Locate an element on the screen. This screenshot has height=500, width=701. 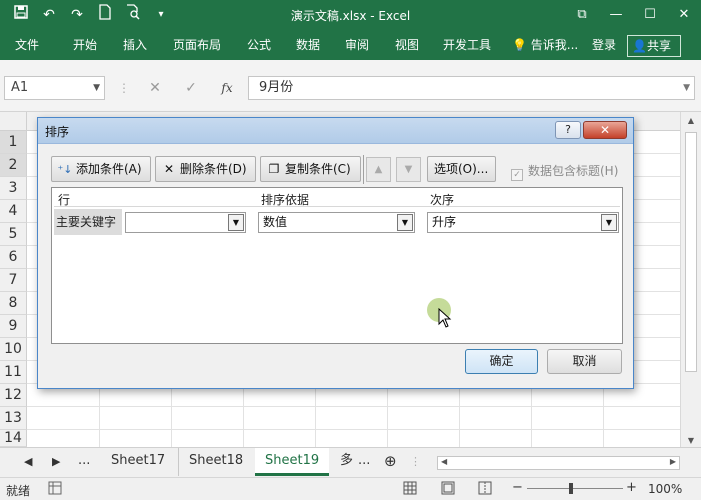
tab-insert: 插入 is located at coordinates (135, 45).